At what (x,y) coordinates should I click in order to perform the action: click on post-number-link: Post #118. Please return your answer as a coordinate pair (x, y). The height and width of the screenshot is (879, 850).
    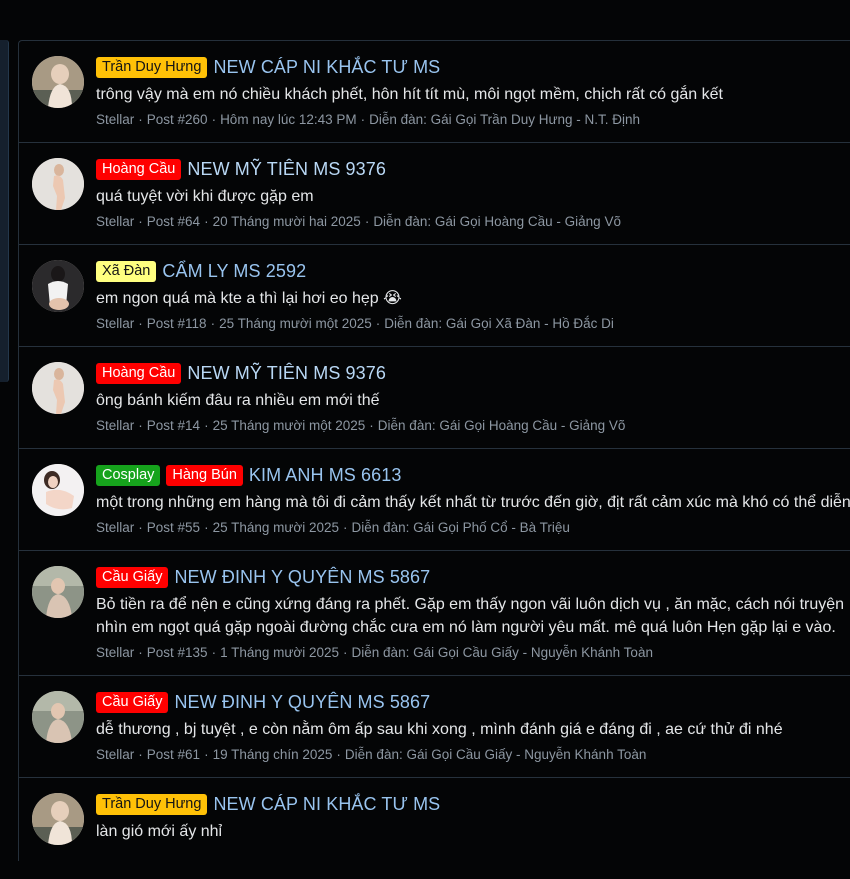
    Looking at the image, I should click on (177, 323).